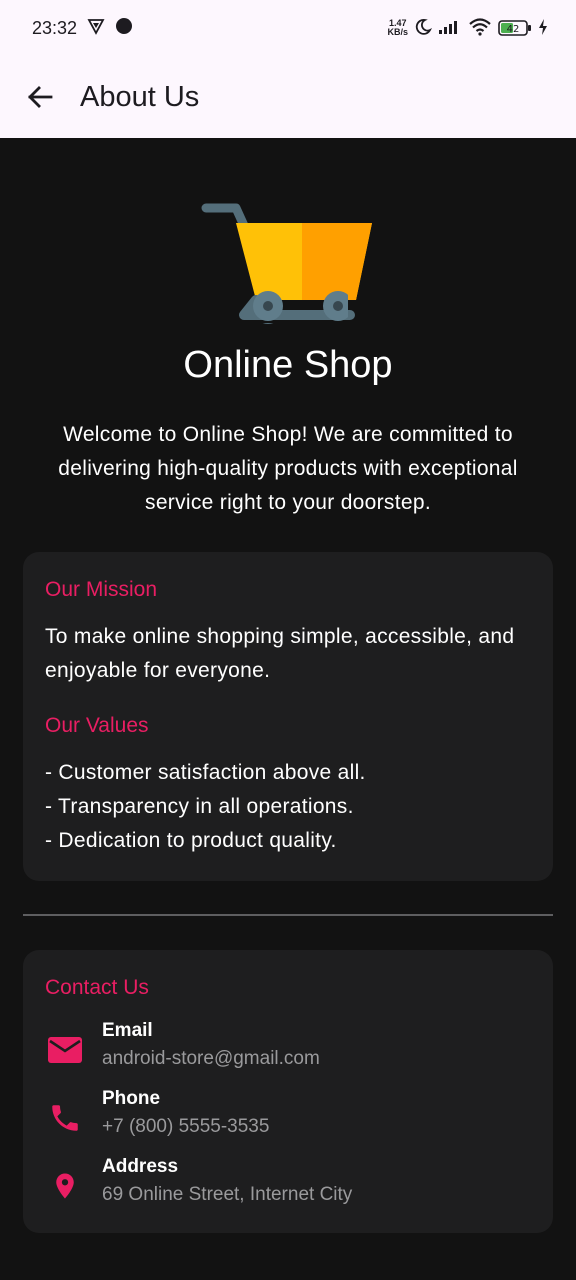 This screenshot has height=1280, width=576. What do you see at coordinates (65, 1186) in the screenshot?
I see `location-pin-icon` at bounding box center [65, 1186].